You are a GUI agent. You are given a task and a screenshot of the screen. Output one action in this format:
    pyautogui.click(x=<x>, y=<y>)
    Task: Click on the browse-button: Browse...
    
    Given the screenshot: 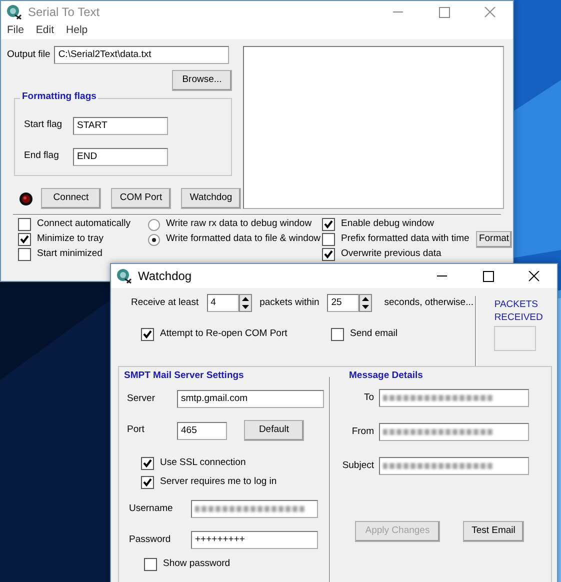 What is the action you would take?
    pyautogui.click(x=202, y=80)
    